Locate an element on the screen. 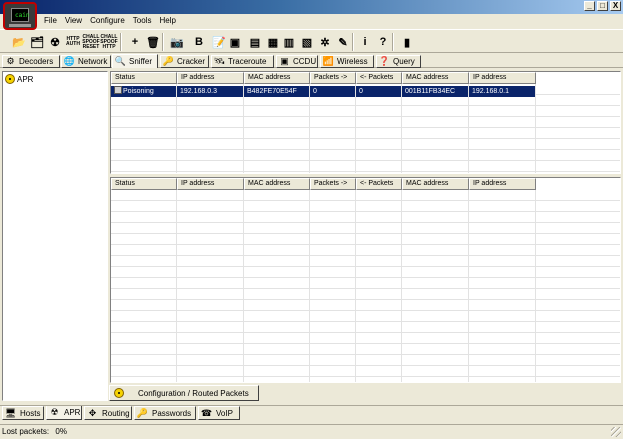  start-apr-icon: ☢ is located at coordinates (55, 42).